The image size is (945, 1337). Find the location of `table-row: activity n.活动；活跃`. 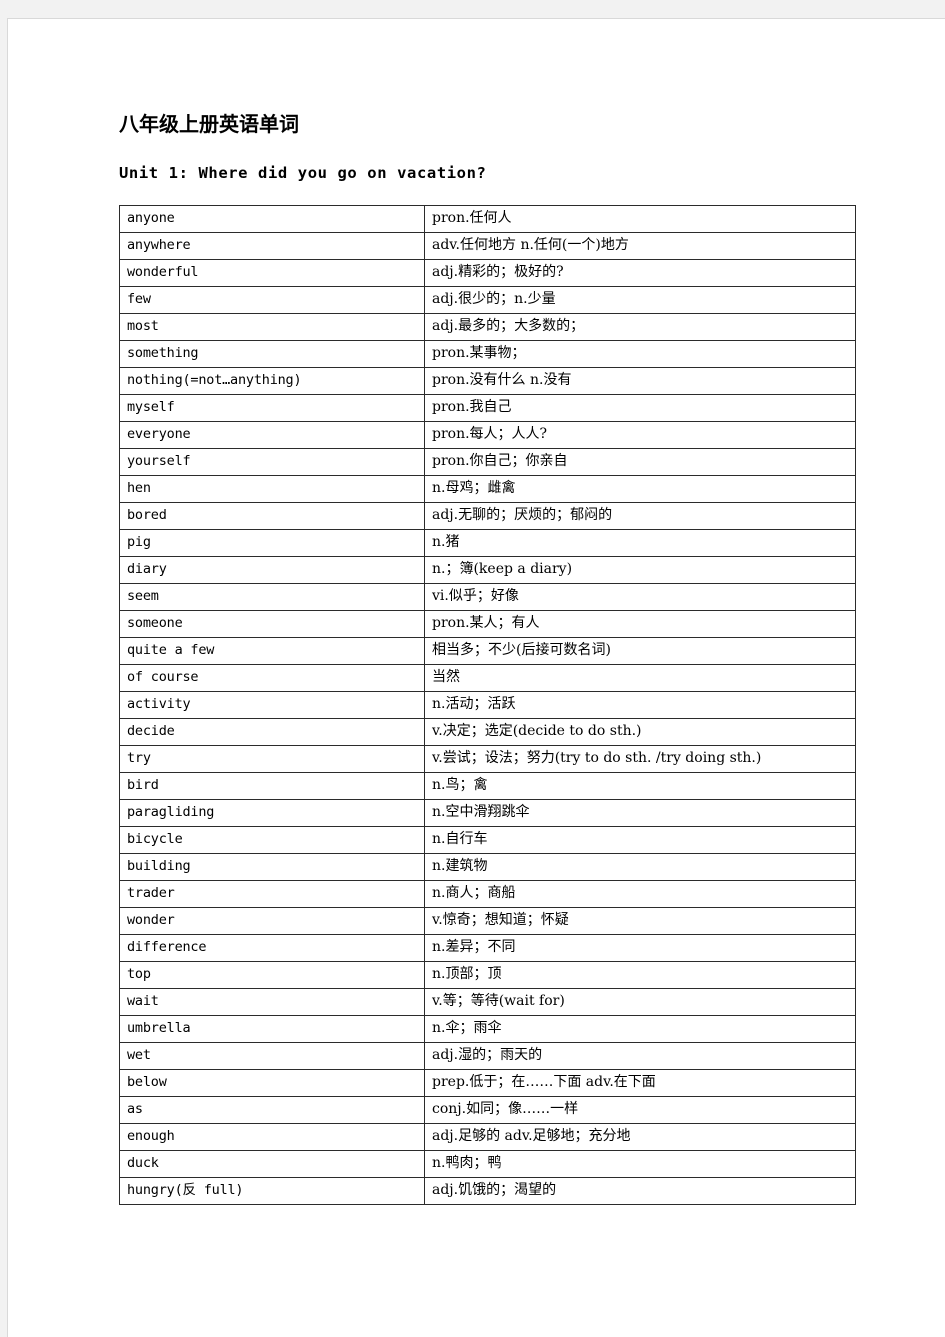

table-row: activity n.活动；活跃 is located at coordinates (487, 705).